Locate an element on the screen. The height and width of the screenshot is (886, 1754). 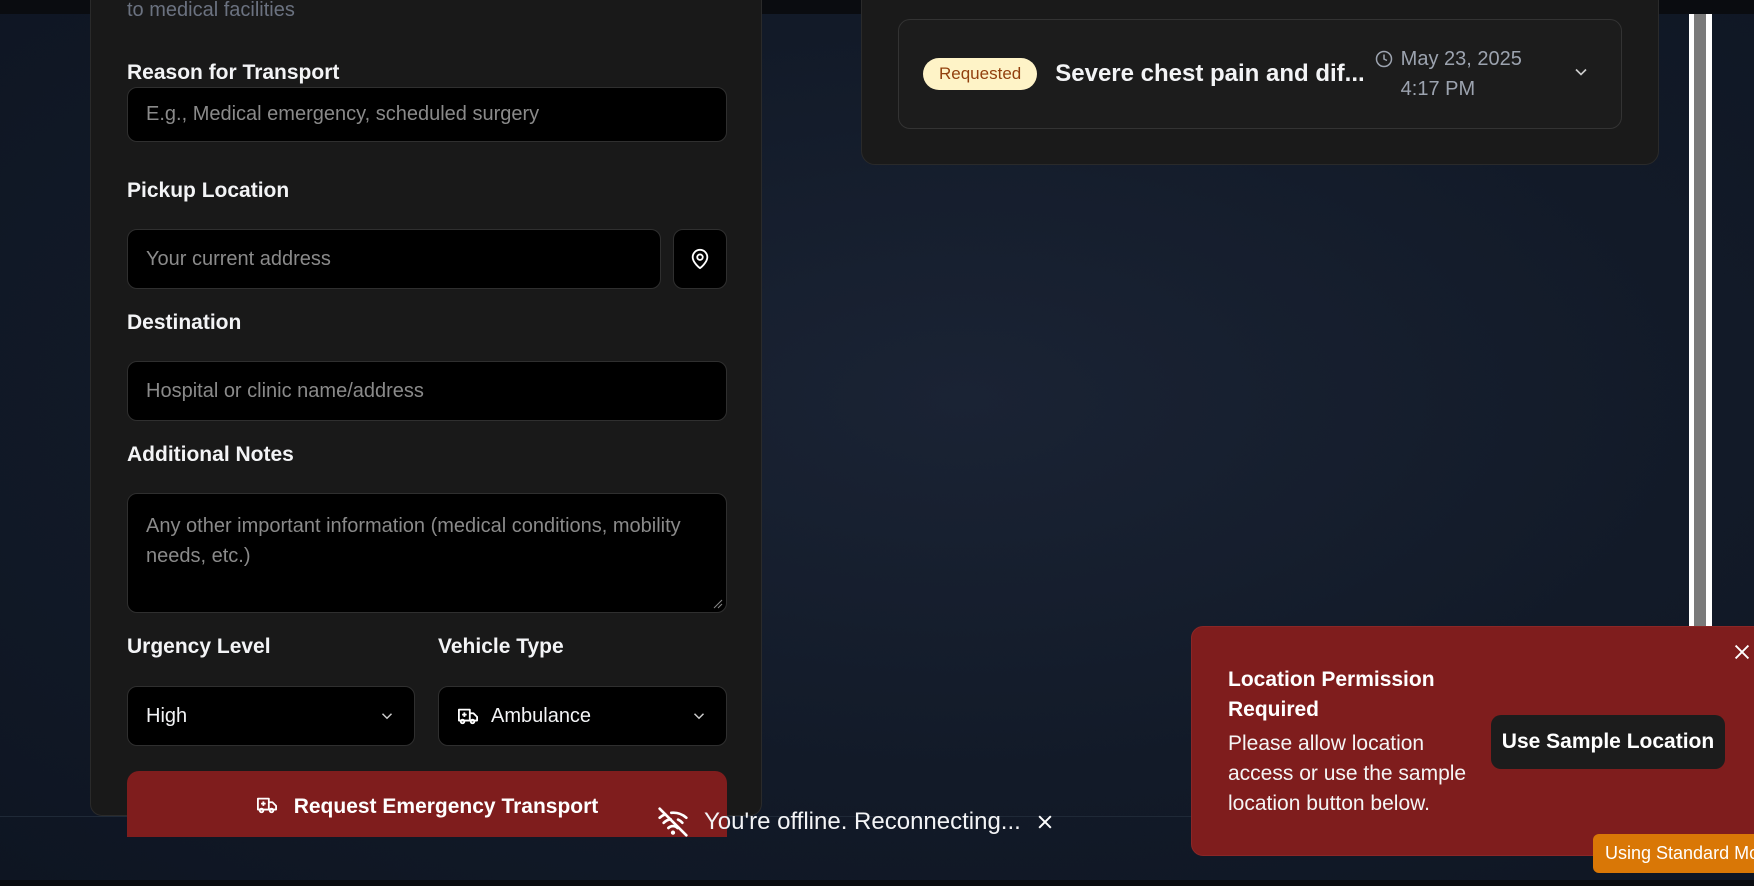
mode-badge: Using Standard Mo is located at coordinates (1673, 853).